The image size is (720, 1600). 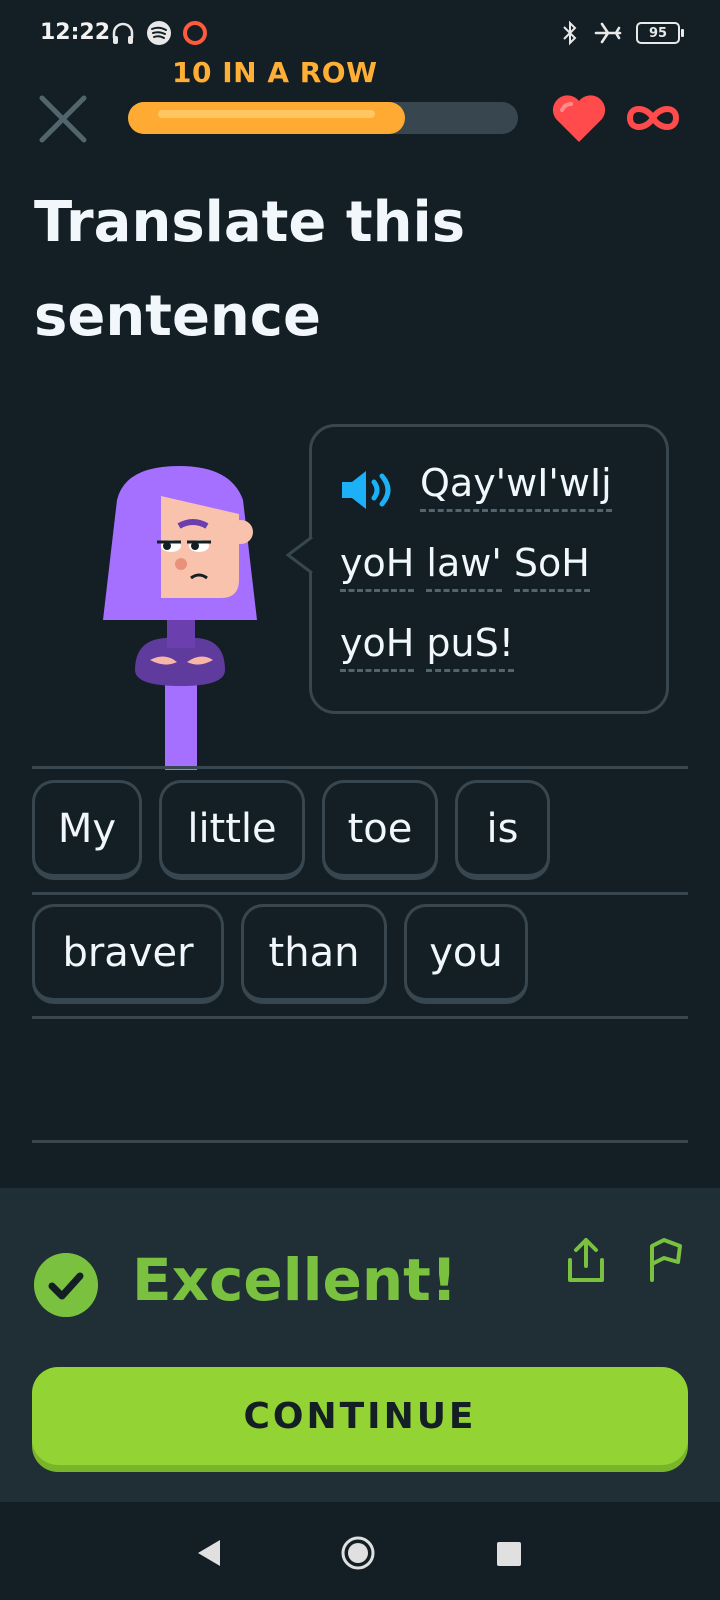 I want to click on sentence-line-3: yoH puS!, so click(x=427, y=646).